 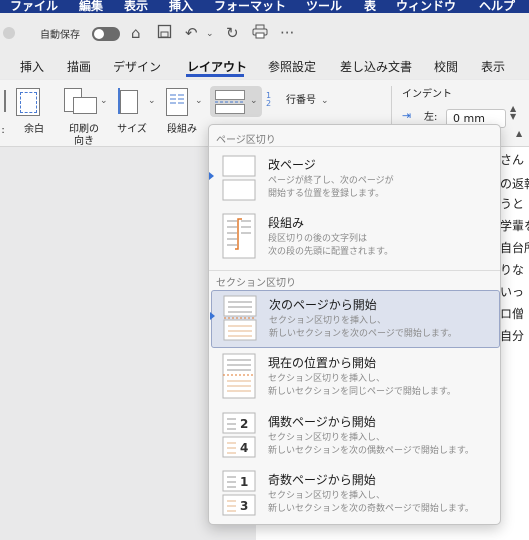 What do you see at coordinates (132, 129) in the screenshot?
I see `size-label: サイズ` at bounding box center [132, 129].